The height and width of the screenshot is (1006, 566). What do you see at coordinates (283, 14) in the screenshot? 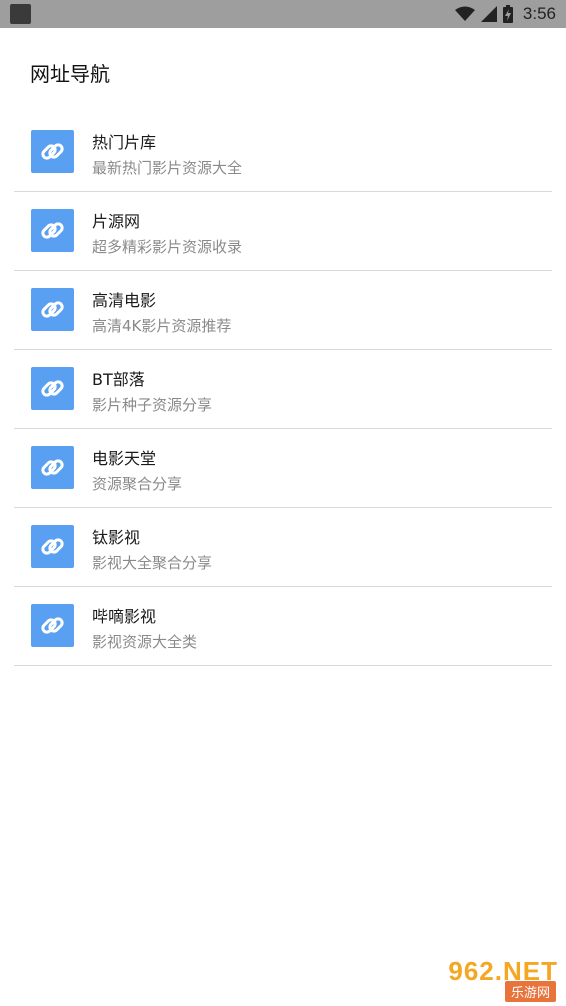
I see `status-bar: 3:56` at bounding box center [283, 14].